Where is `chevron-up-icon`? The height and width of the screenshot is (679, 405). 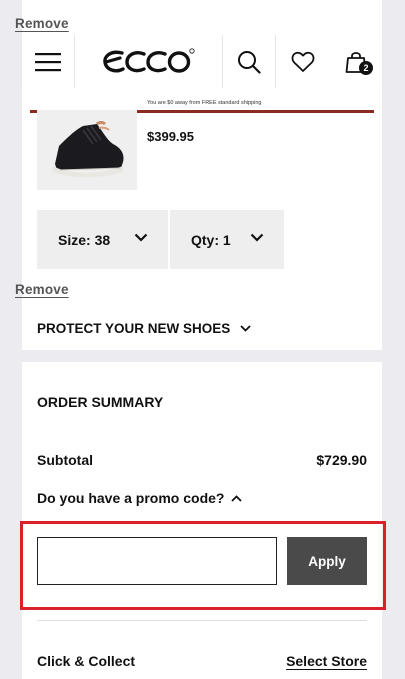
chevron-up-icon is located at coordinates (237, 498).